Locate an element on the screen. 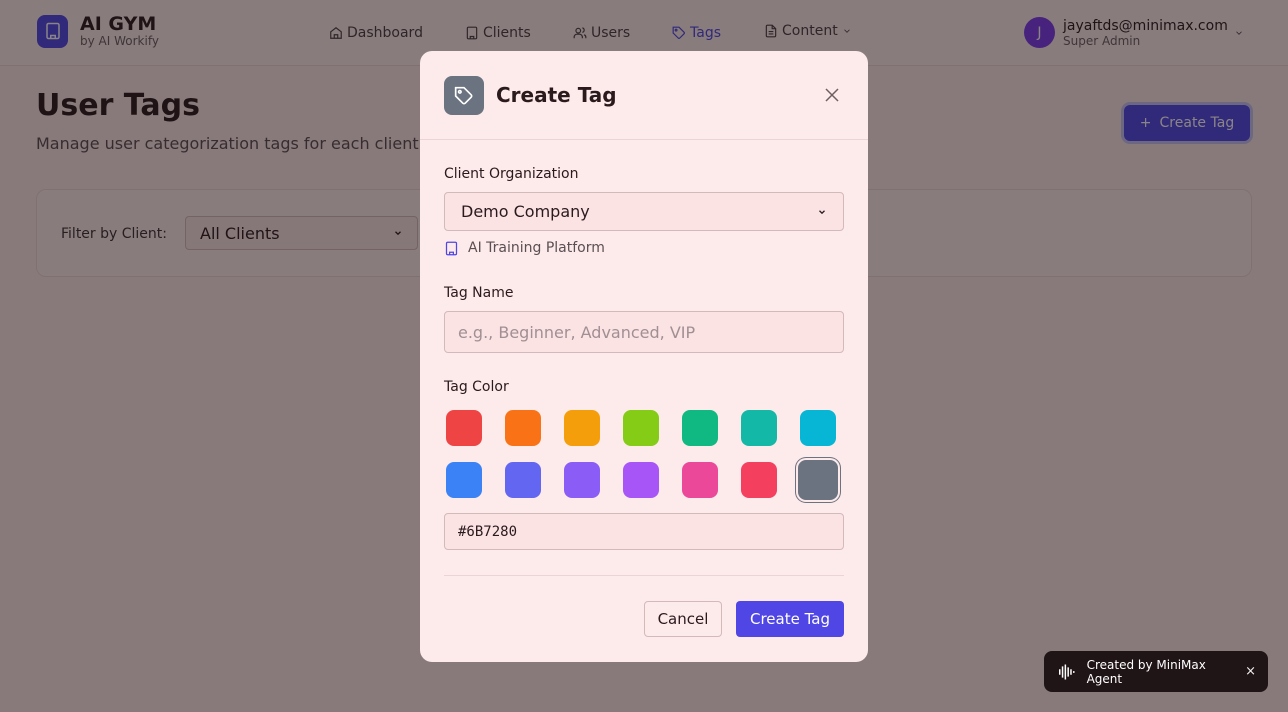 The width and height of the screenshot is (1288, 712). minimax-badge: Created by MiniMax Agent × is located at coordinates (1156, 671).